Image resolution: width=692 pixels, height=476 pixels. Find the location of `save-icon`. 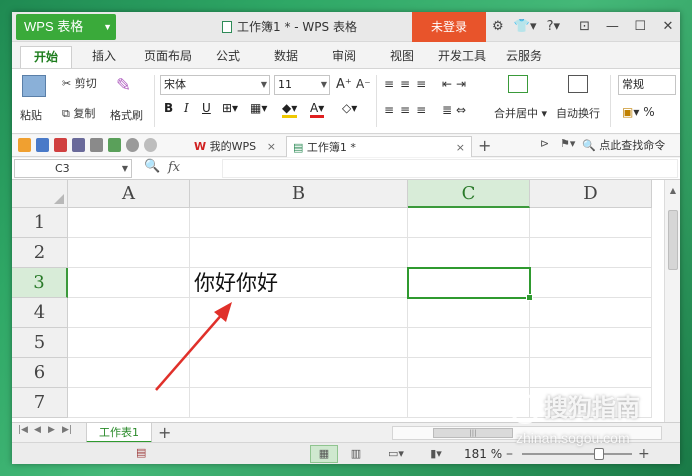

save-icon is located at coordinates (42, 145).